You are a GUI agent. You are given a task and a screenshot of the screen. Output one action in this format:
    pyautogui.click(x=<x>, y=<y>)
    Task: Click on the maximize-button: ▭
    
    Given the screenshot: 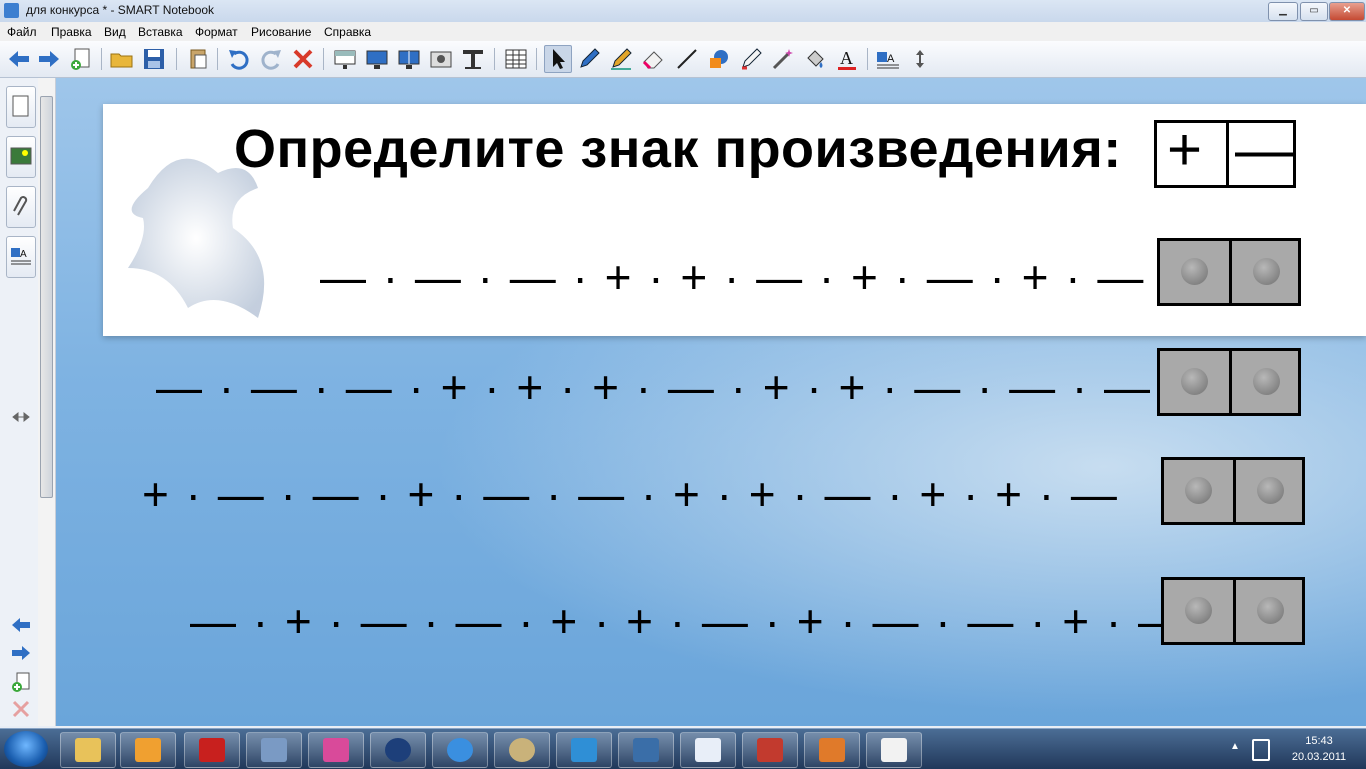 What is the action you would take?
    pyautogui.click(x=1314, y=11)
    